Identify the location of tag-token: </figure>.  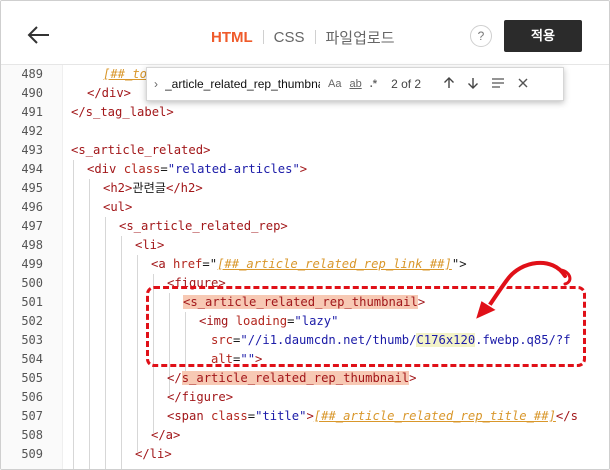
(200, 397).